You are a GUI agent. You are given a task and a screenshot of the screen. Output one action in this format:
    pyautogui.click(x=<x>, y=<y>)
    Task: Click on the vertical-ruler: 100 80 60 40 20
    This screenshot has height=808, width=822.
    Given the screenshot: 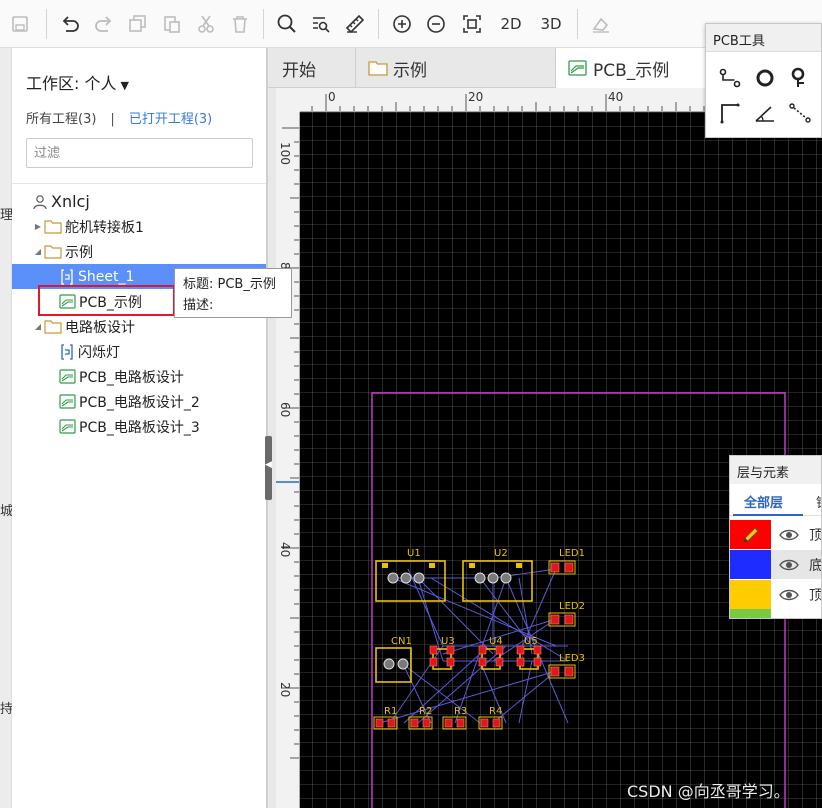 What is the action you would take?
    pyautogui.click(x=288, y=460)
    